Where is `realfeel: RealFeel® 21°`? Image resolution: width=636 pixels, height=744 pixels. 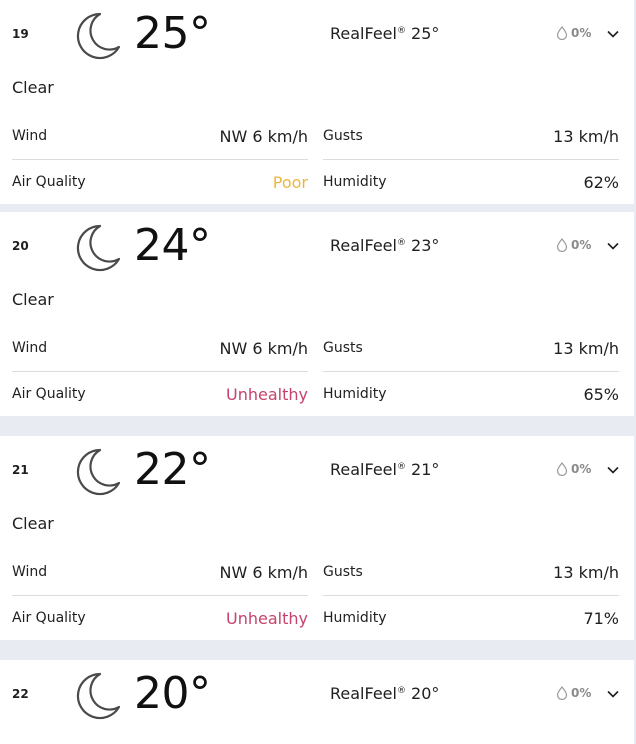
realfeel: RealFeel® 21° is located at coordinates (384, 469).